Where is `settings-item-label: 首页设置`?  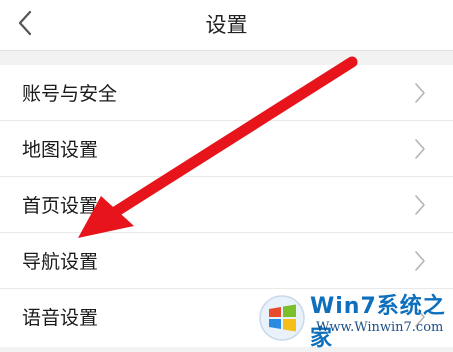 settings-item-label: 首页设置 is located at coordinates (60, 206).